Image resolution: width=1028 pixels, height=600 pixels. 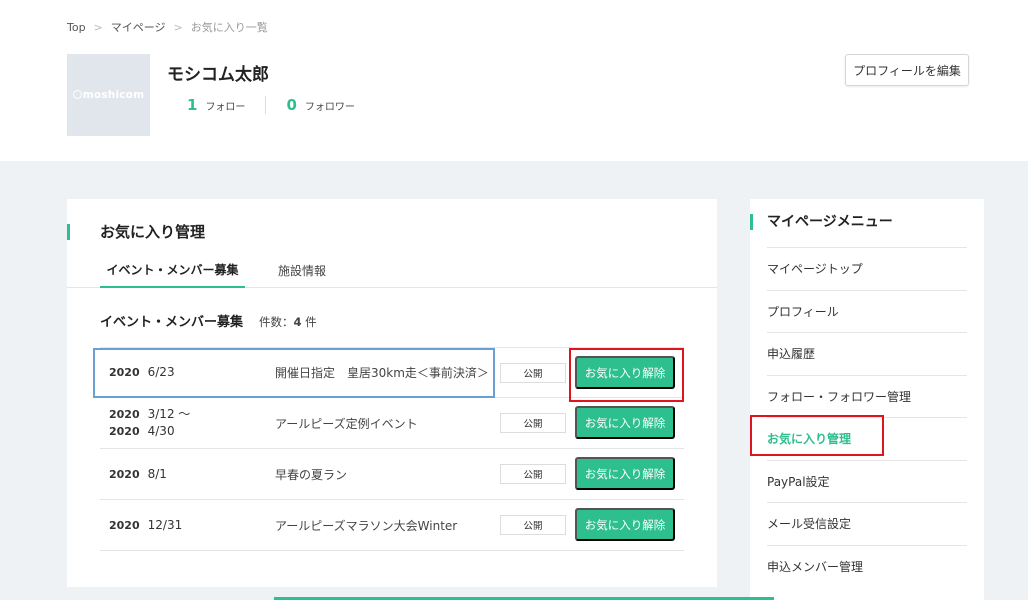 What do you see at coordinates (867, 396) in the screenshot?
I see `sidebar-item-follow-management: フォロー・フォロワー管理` at bounding box center [867, 396].